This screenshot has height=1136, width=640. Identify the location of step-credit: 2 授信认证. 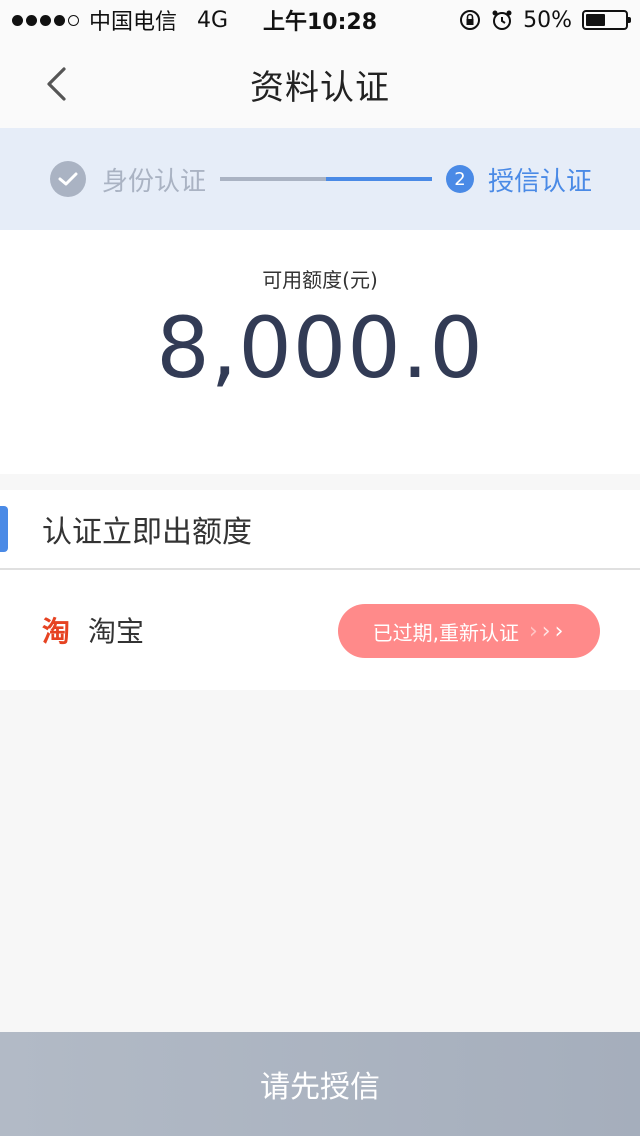
(519, 179).